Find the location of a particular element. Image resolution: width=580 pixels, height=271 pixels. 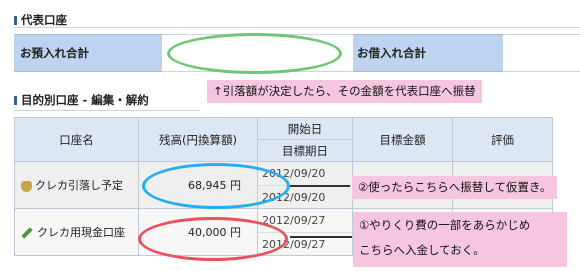

annotation-deposit-note: ①やりくり費の一部をあらかじめ こちらへ入金しておく。 is located at coordinates (460, 239).